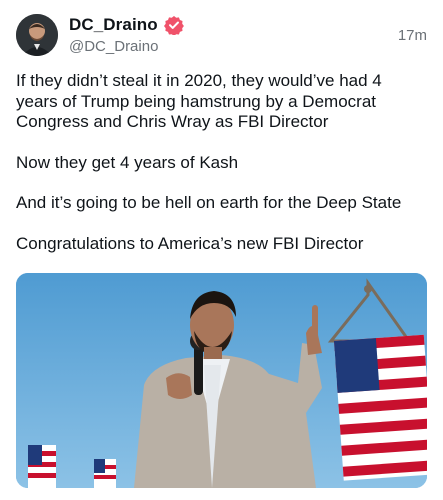  What do you see at coordinates (173, 25) in the screenshot?
I see `verified-badge-icon` at bounding box center [173, 25].